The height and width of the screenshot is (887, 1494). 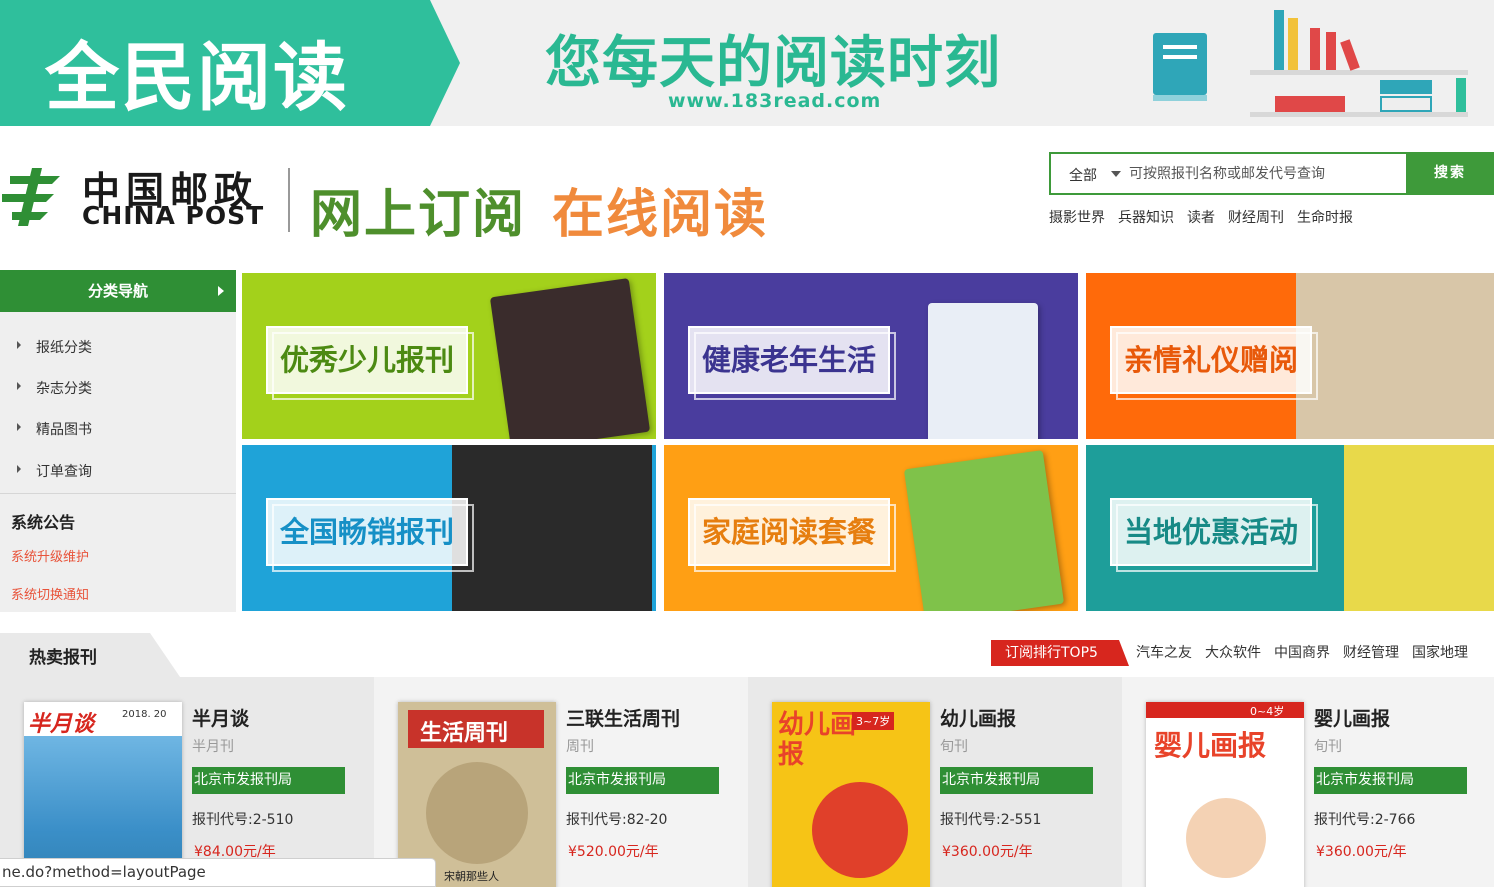 I want to click on chevron-right-icon, so click(x=221, y=291).